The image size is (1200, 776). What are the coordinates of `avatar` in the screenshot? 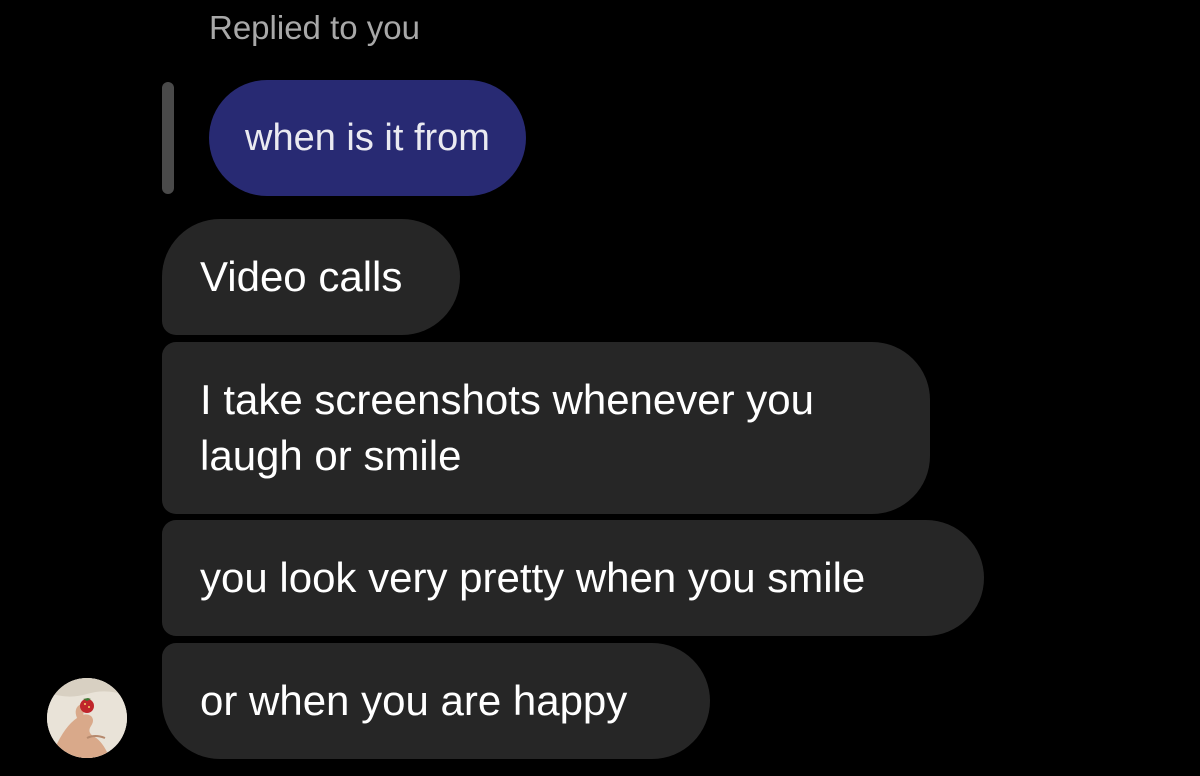 It's located at (87, 718).